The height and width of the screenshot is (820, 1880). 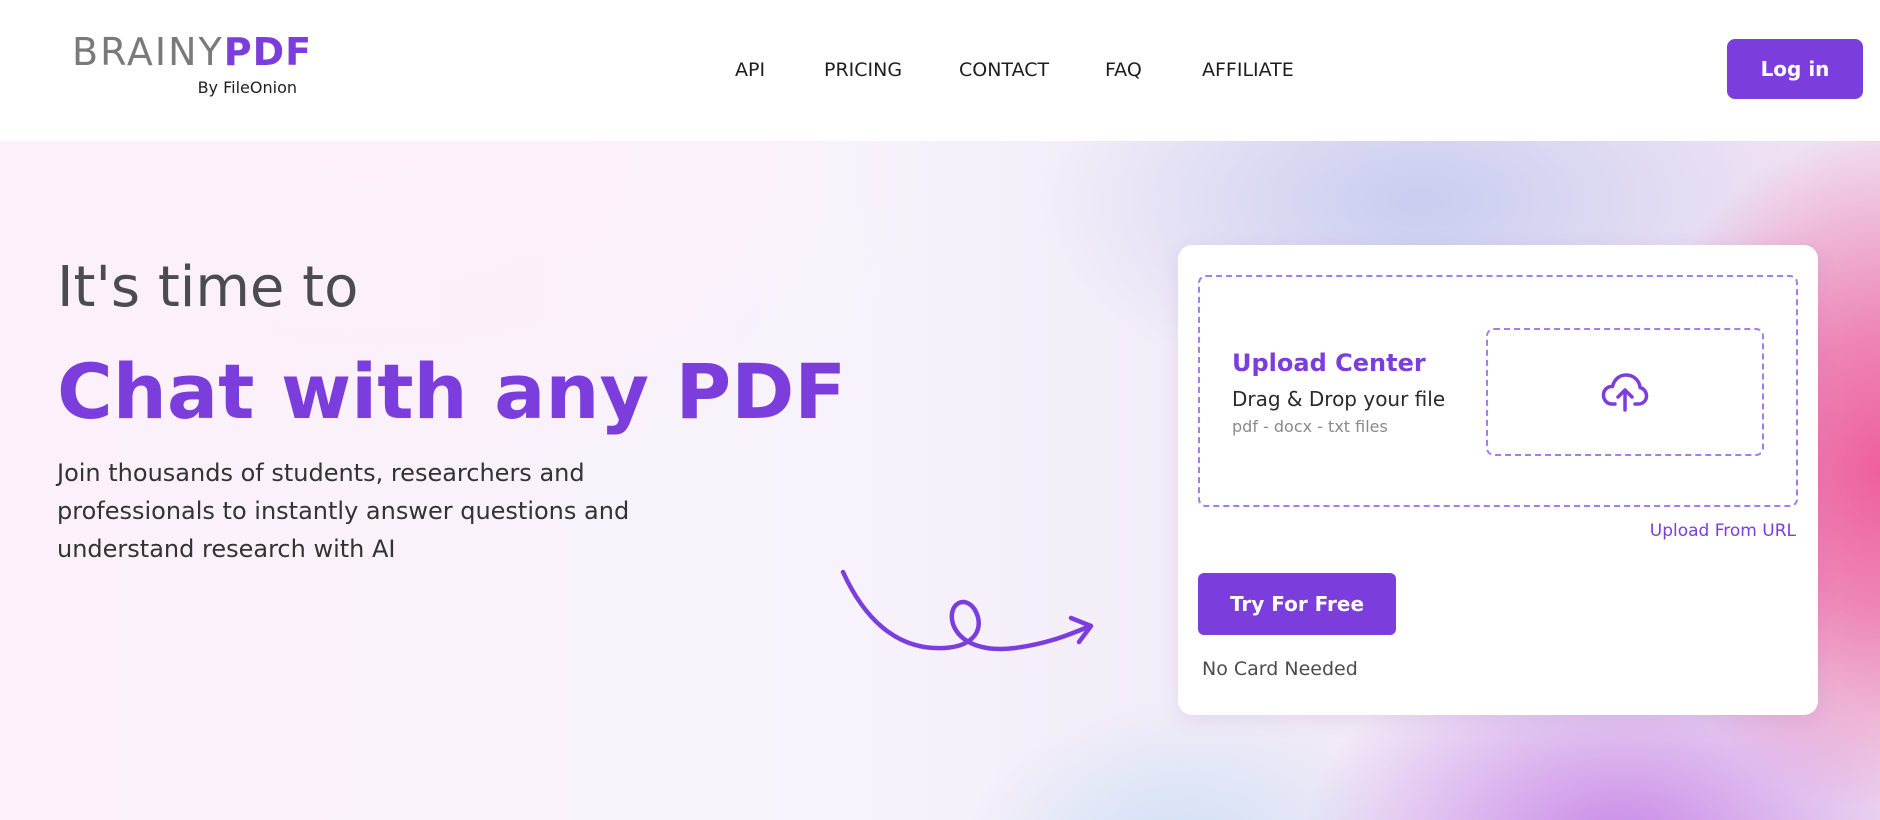 What do you see at coordinates (967, 610) in the screenshot?
I see `decorative-arrow-icon` at bounding box center [967, 610].